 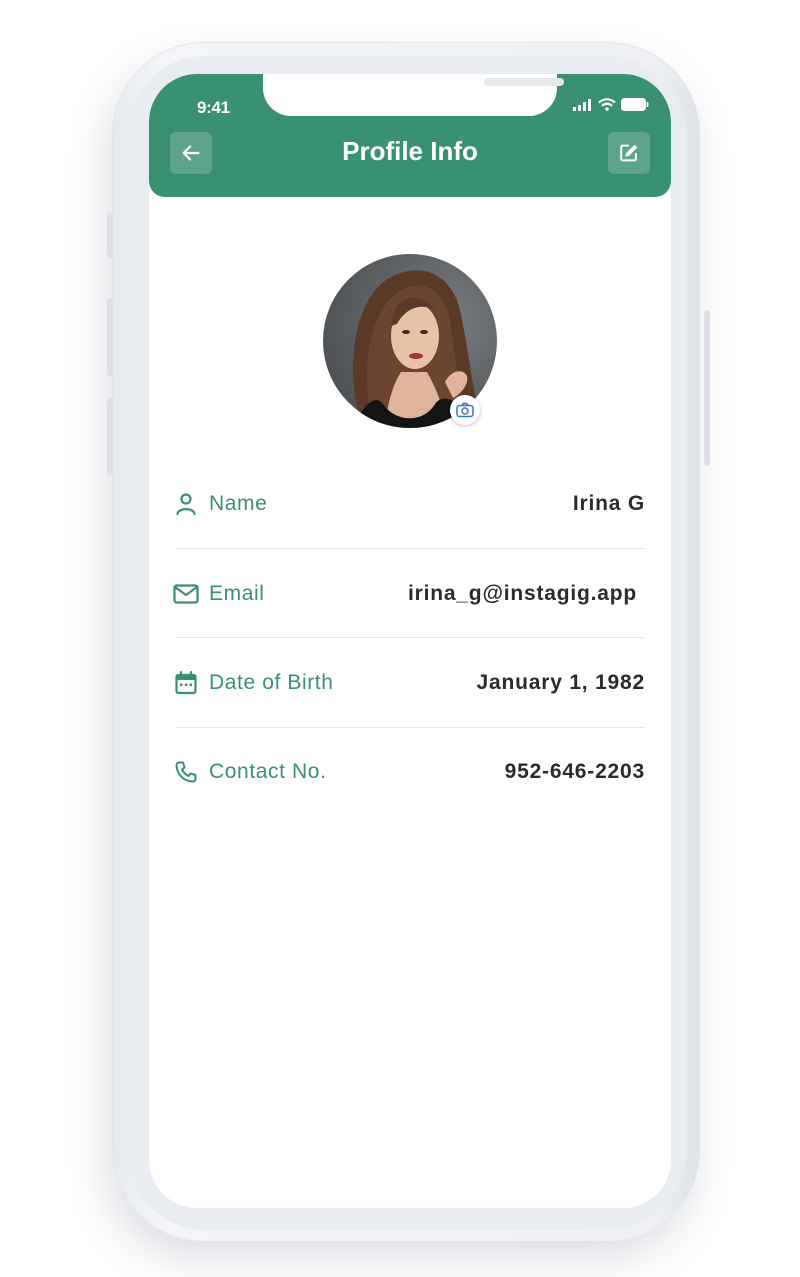 What do you see at coordinates (524, 82) in the screenshot?
I see `speaker` at bounding box center [524, 82].